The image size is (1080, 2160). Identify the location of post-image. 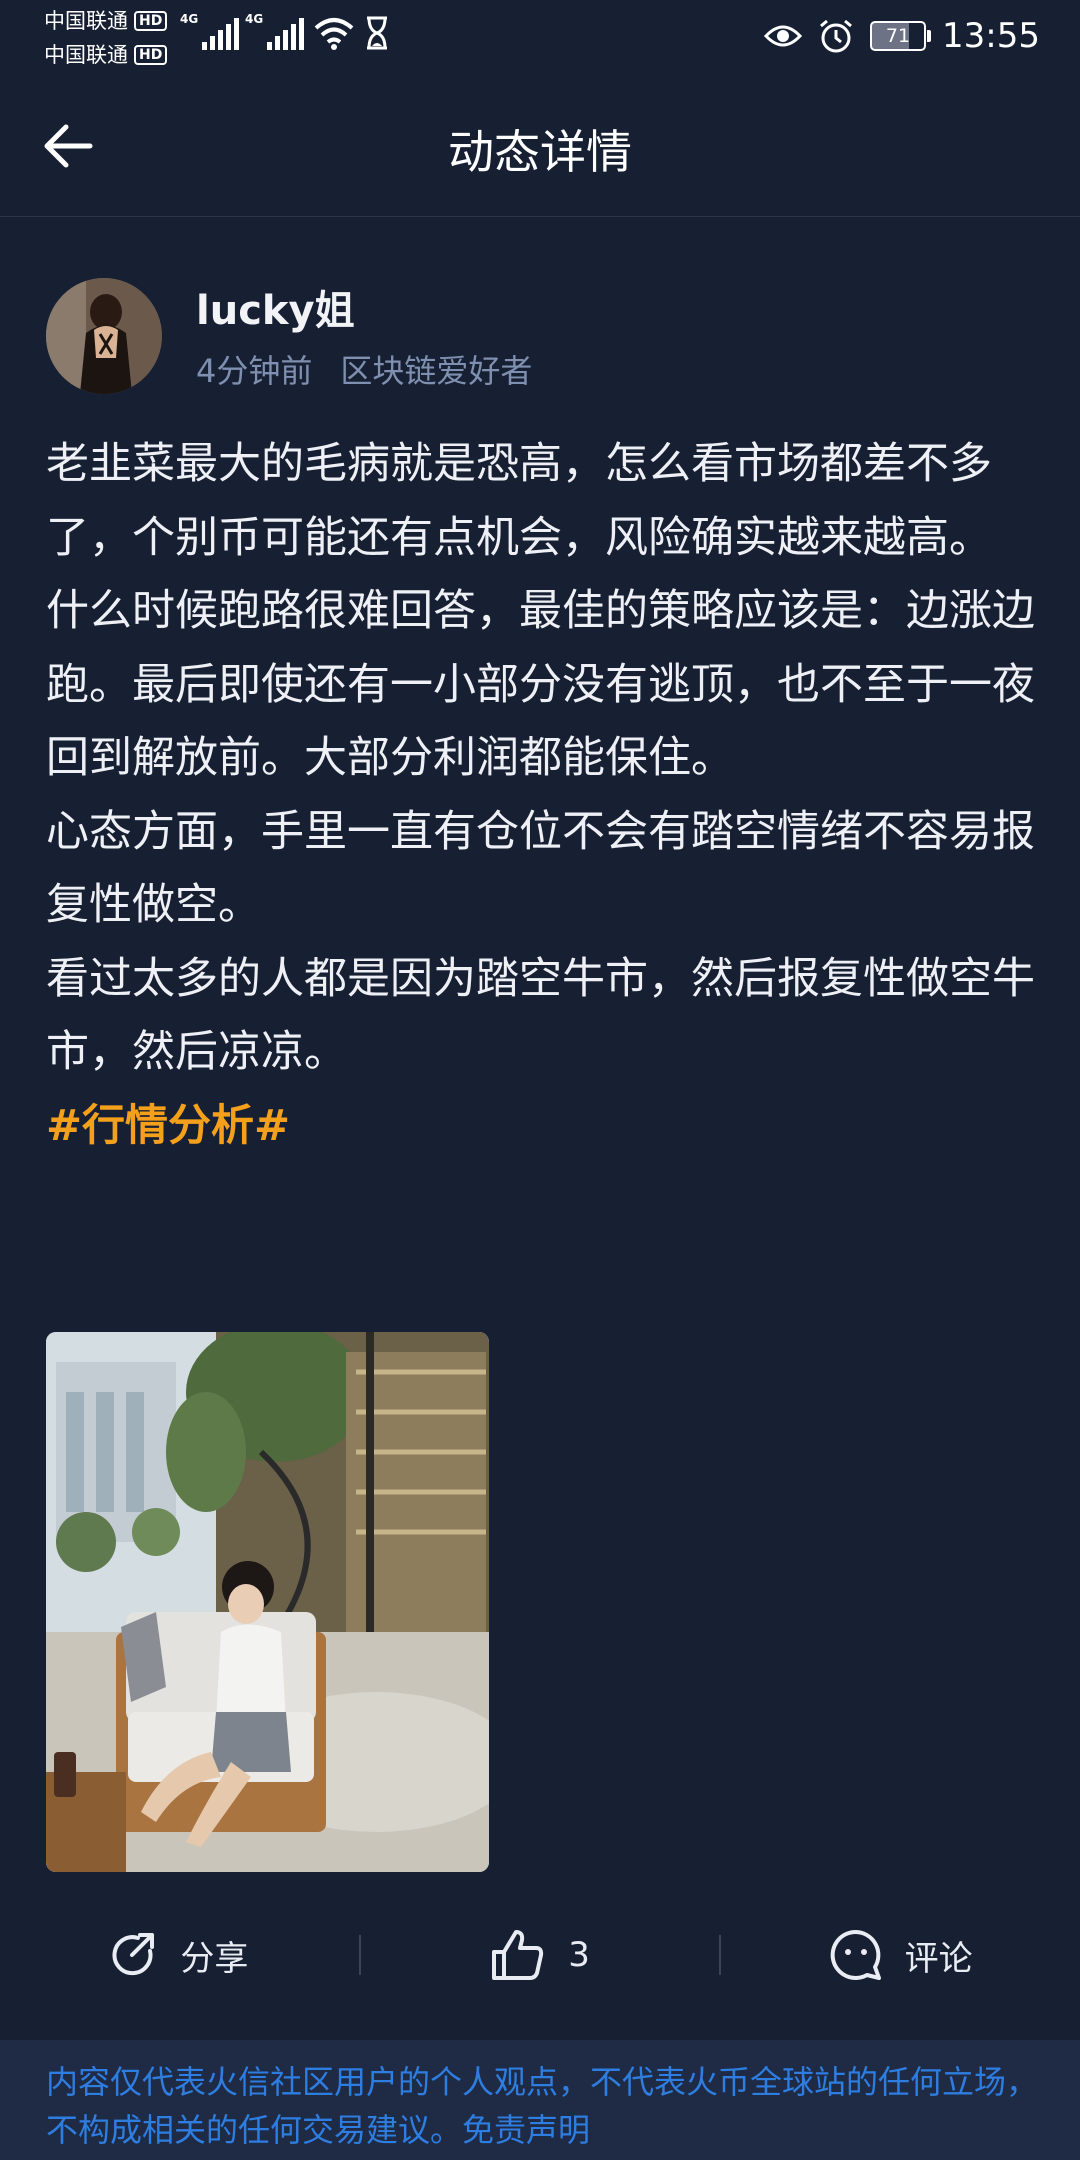
(267, 1602).